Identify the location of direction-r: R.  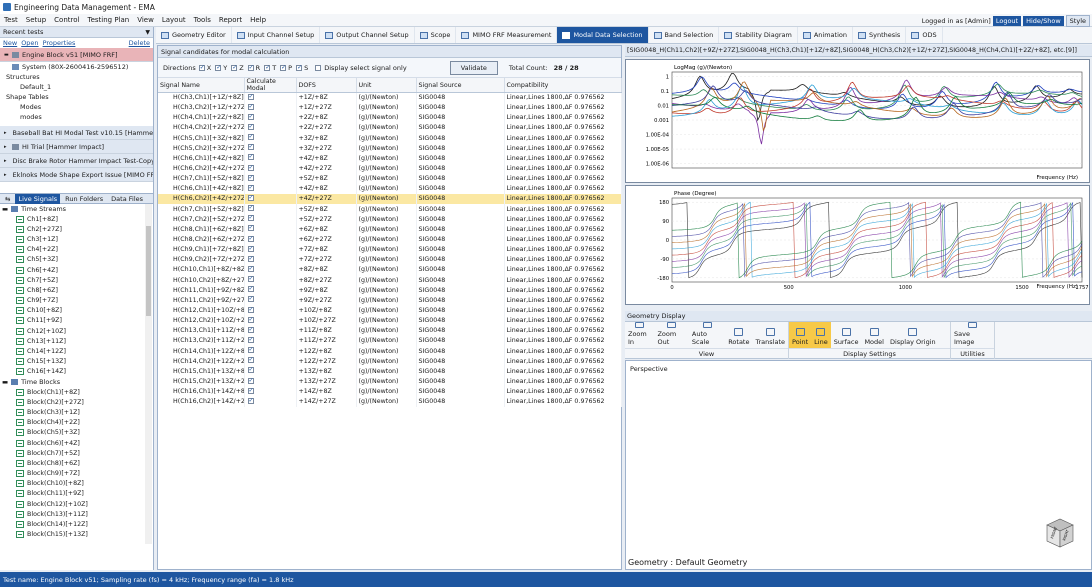
(253, 68).